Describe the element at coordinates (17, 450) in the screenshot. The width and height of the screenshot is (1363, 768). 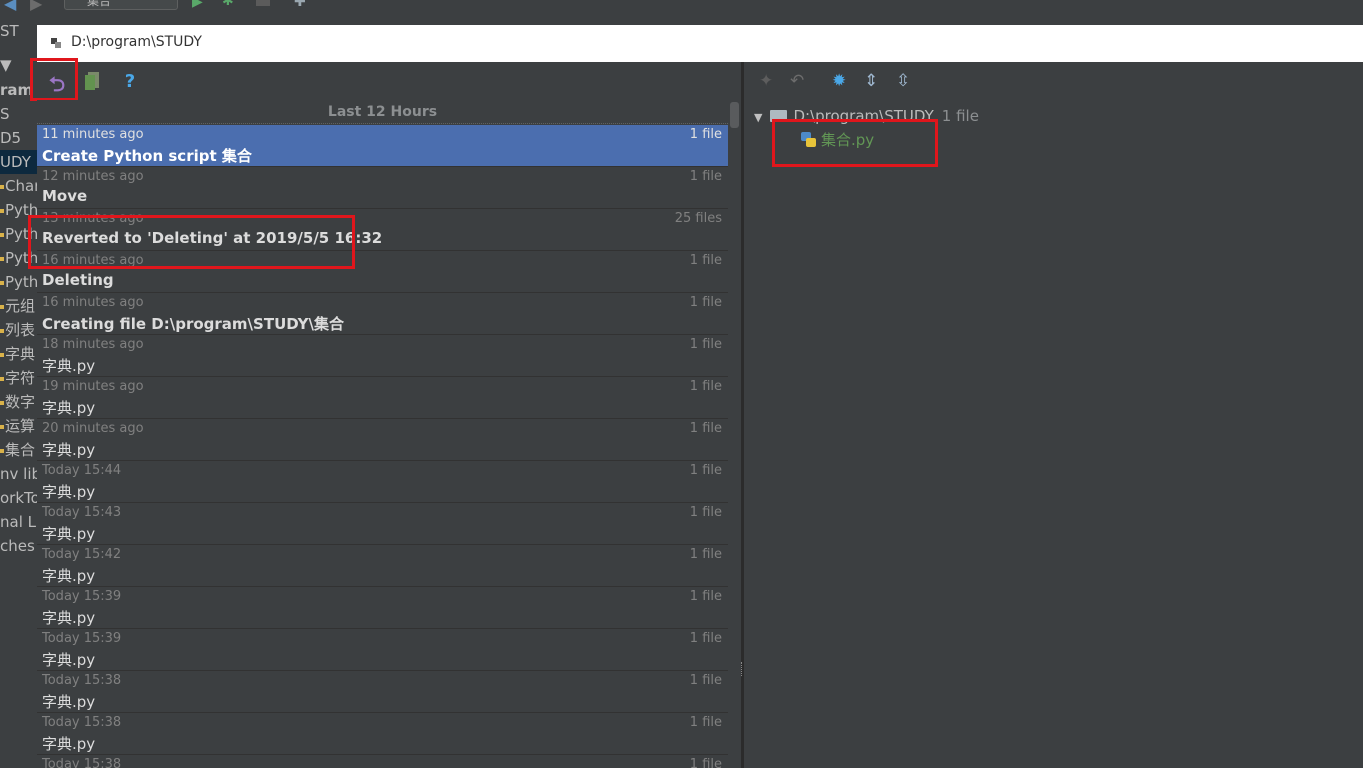
I see `project-tree-item: 集合` at that location.